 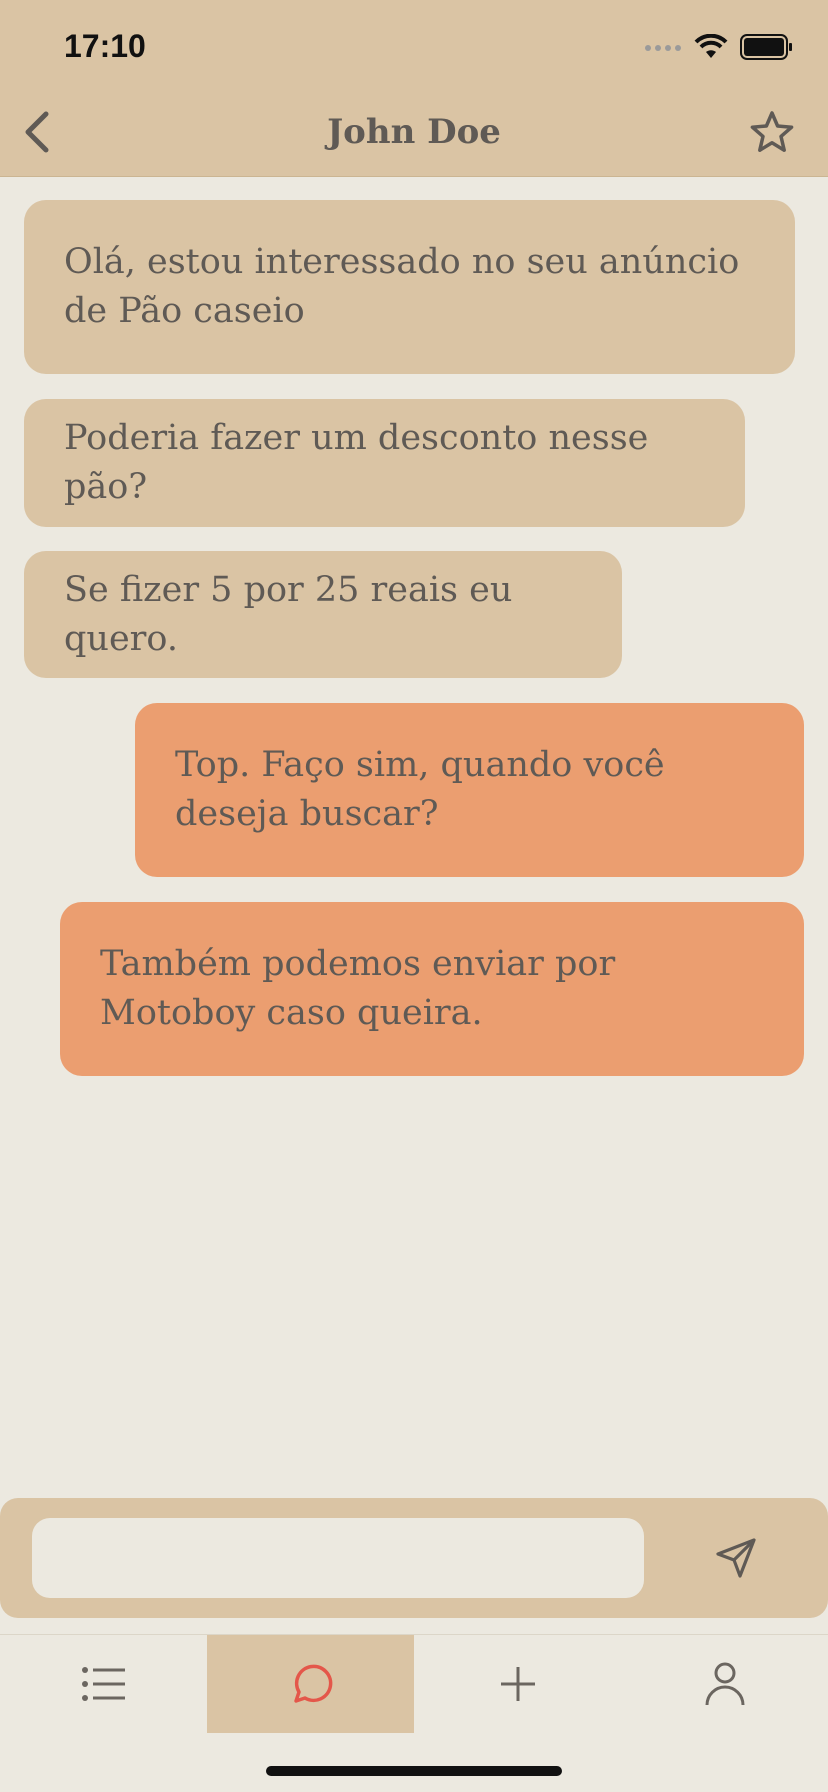 What do you see at coordinates (356, 462) in the screenshot?
I see `message-text: Poderia fazer um desconto nesse pão?` at bounding box center [356, 462].